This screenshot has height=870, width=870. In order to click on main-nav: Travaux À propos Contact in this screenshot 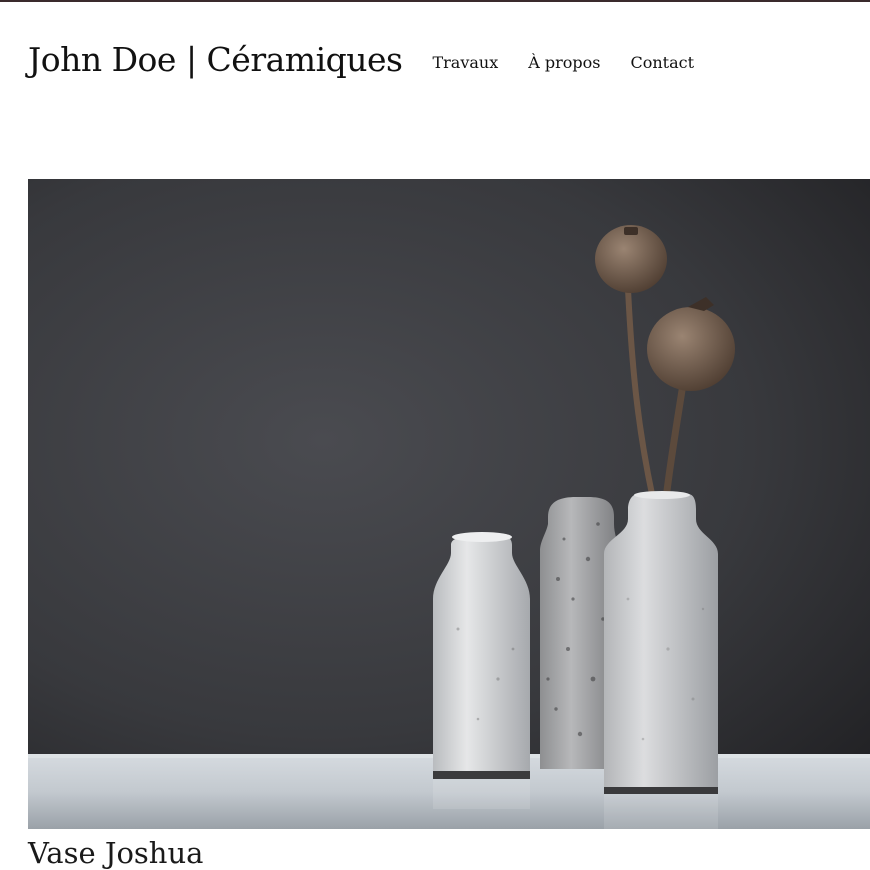, I will do `click(578, 62)`.